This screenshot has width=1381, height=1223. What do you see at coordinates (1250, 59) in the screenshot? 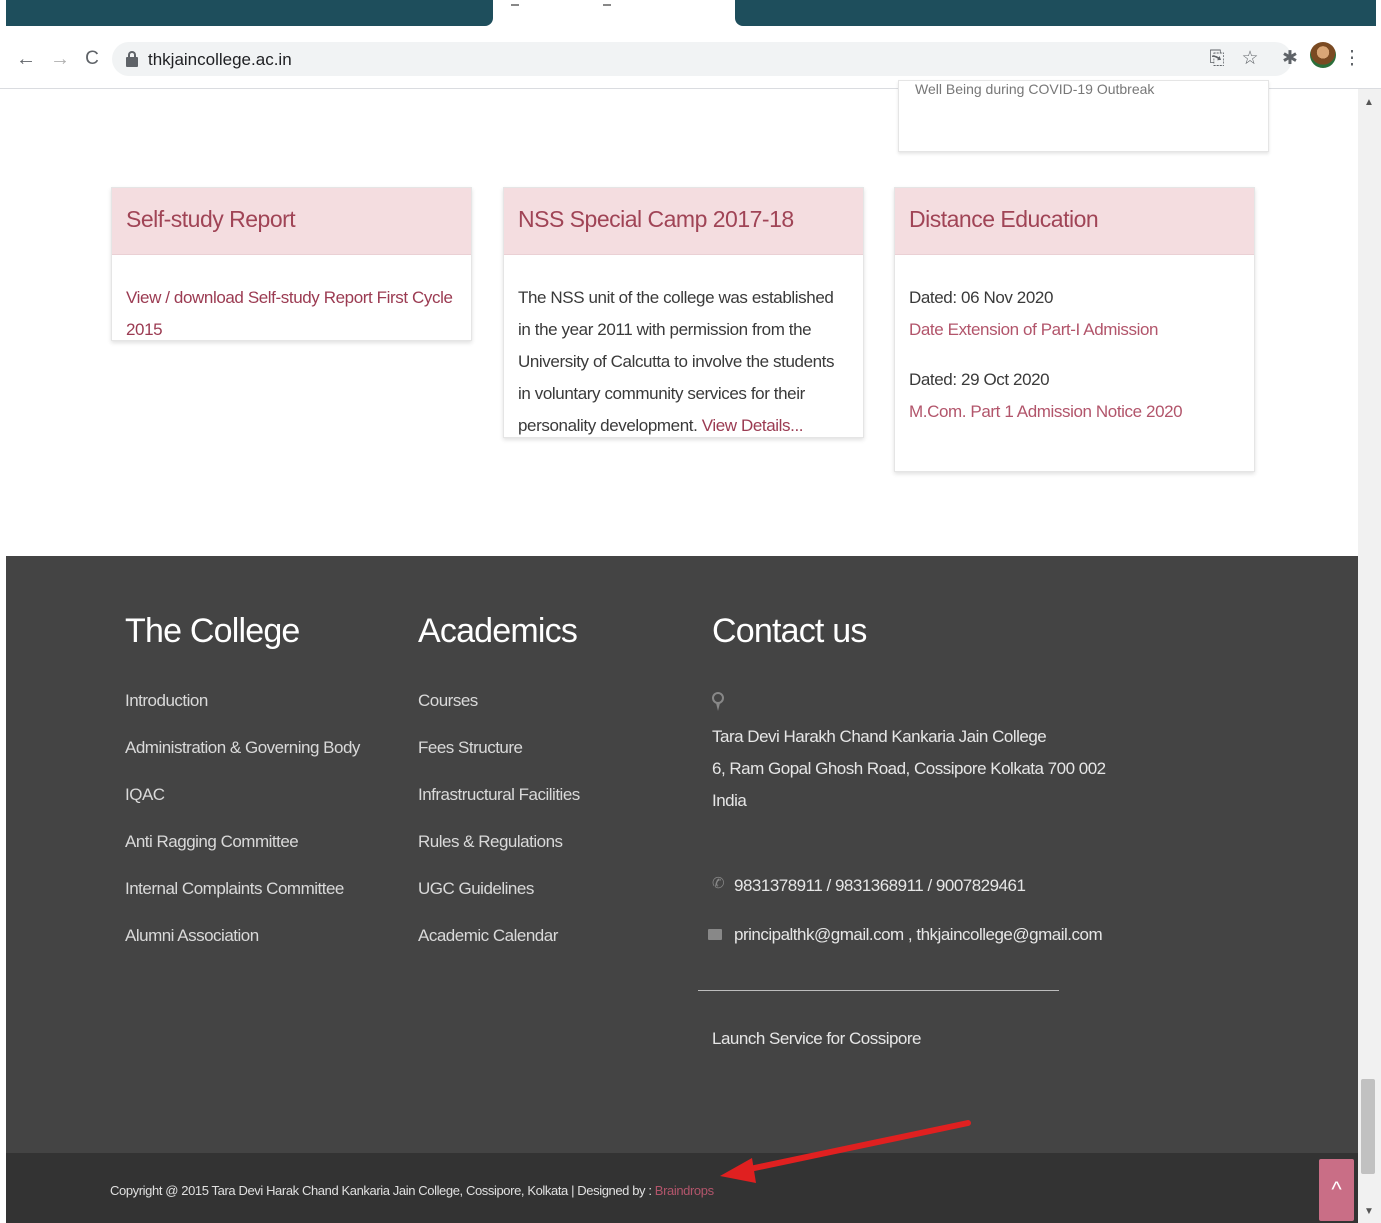
I see `bookmark-star-icon: ☆` at bounding box center [1250, 59].